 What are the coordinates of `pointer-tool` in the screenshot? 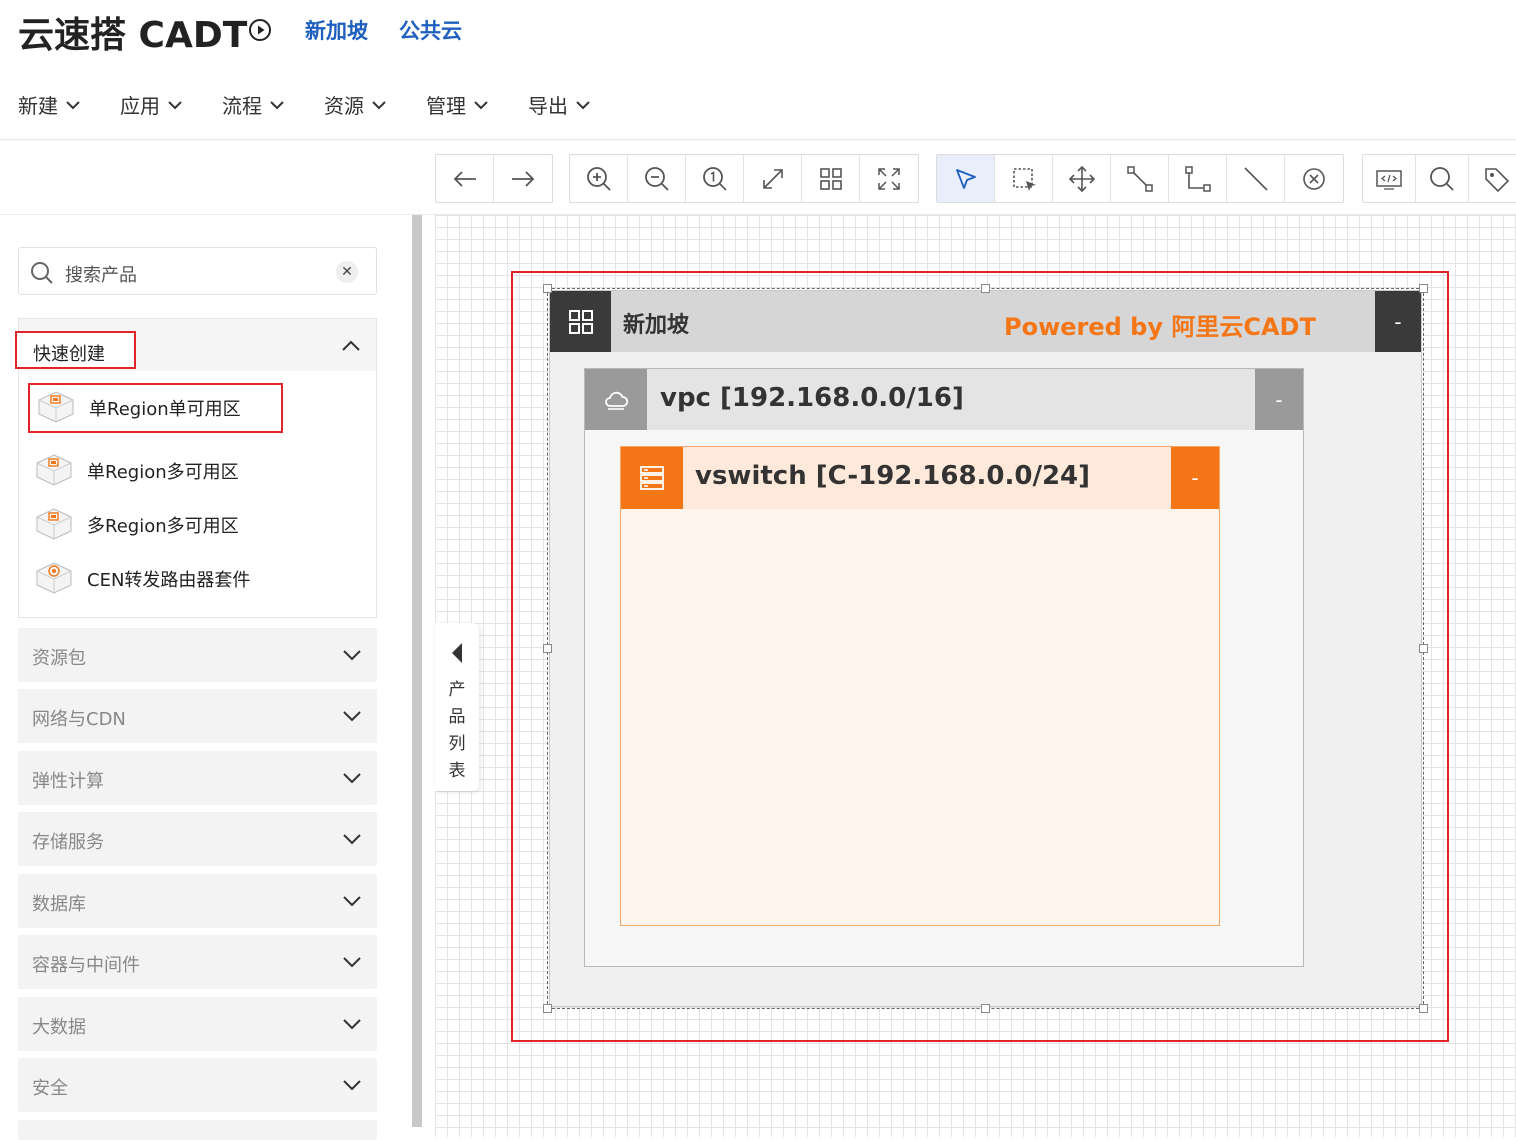 It's located at (966, 178).